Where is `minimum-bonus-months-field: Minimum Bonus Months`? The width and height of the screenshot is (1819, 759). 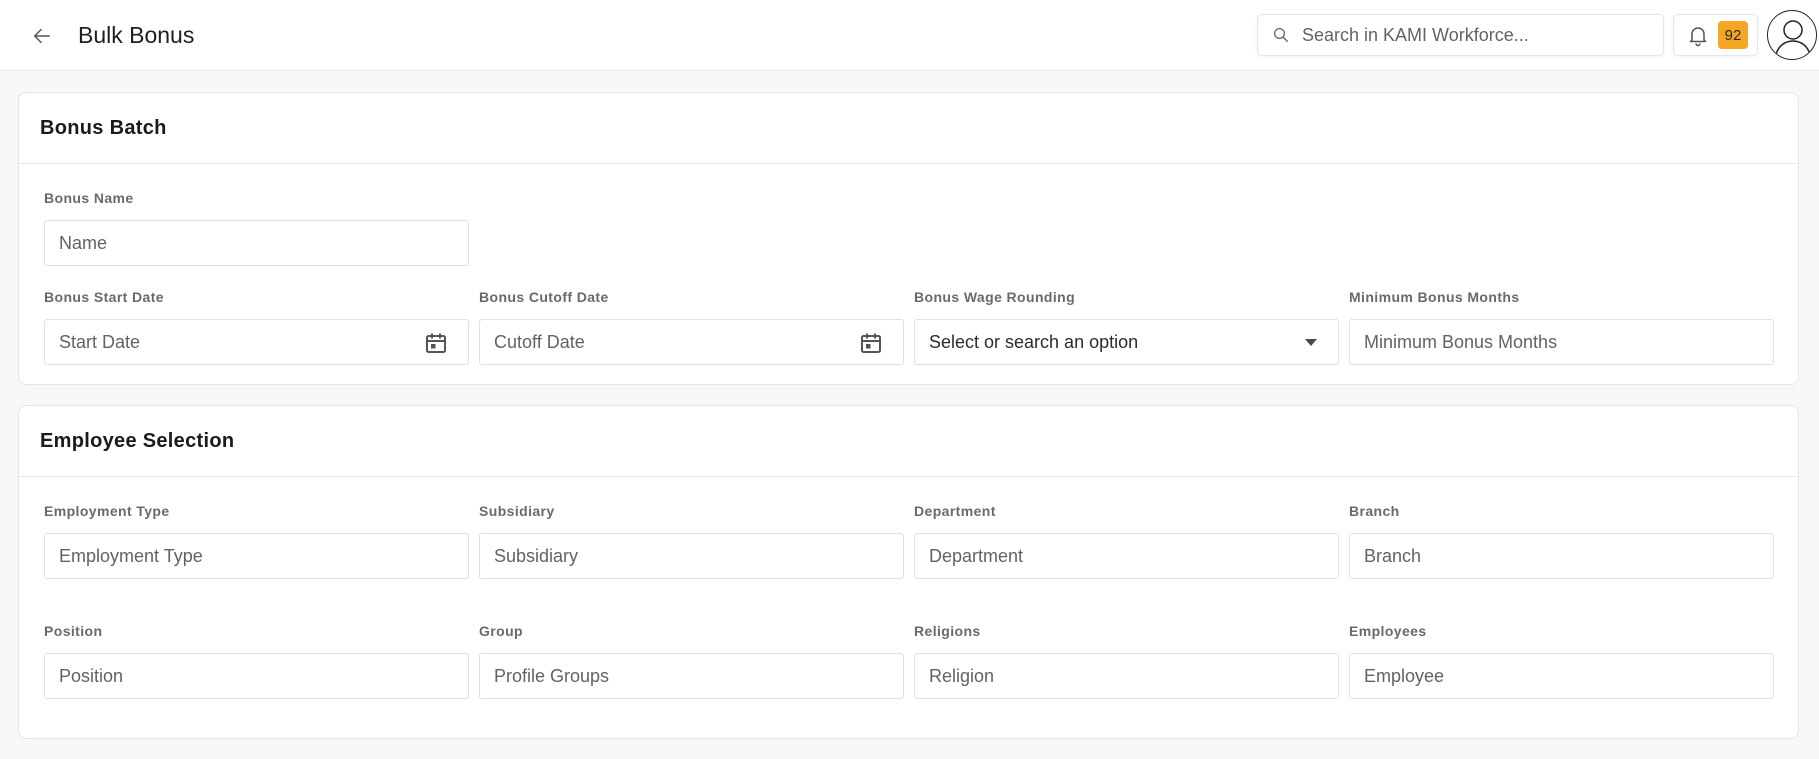
minimum-bonus-months-field: Minimum Bonus Months is located at coordinates (1561, 327).